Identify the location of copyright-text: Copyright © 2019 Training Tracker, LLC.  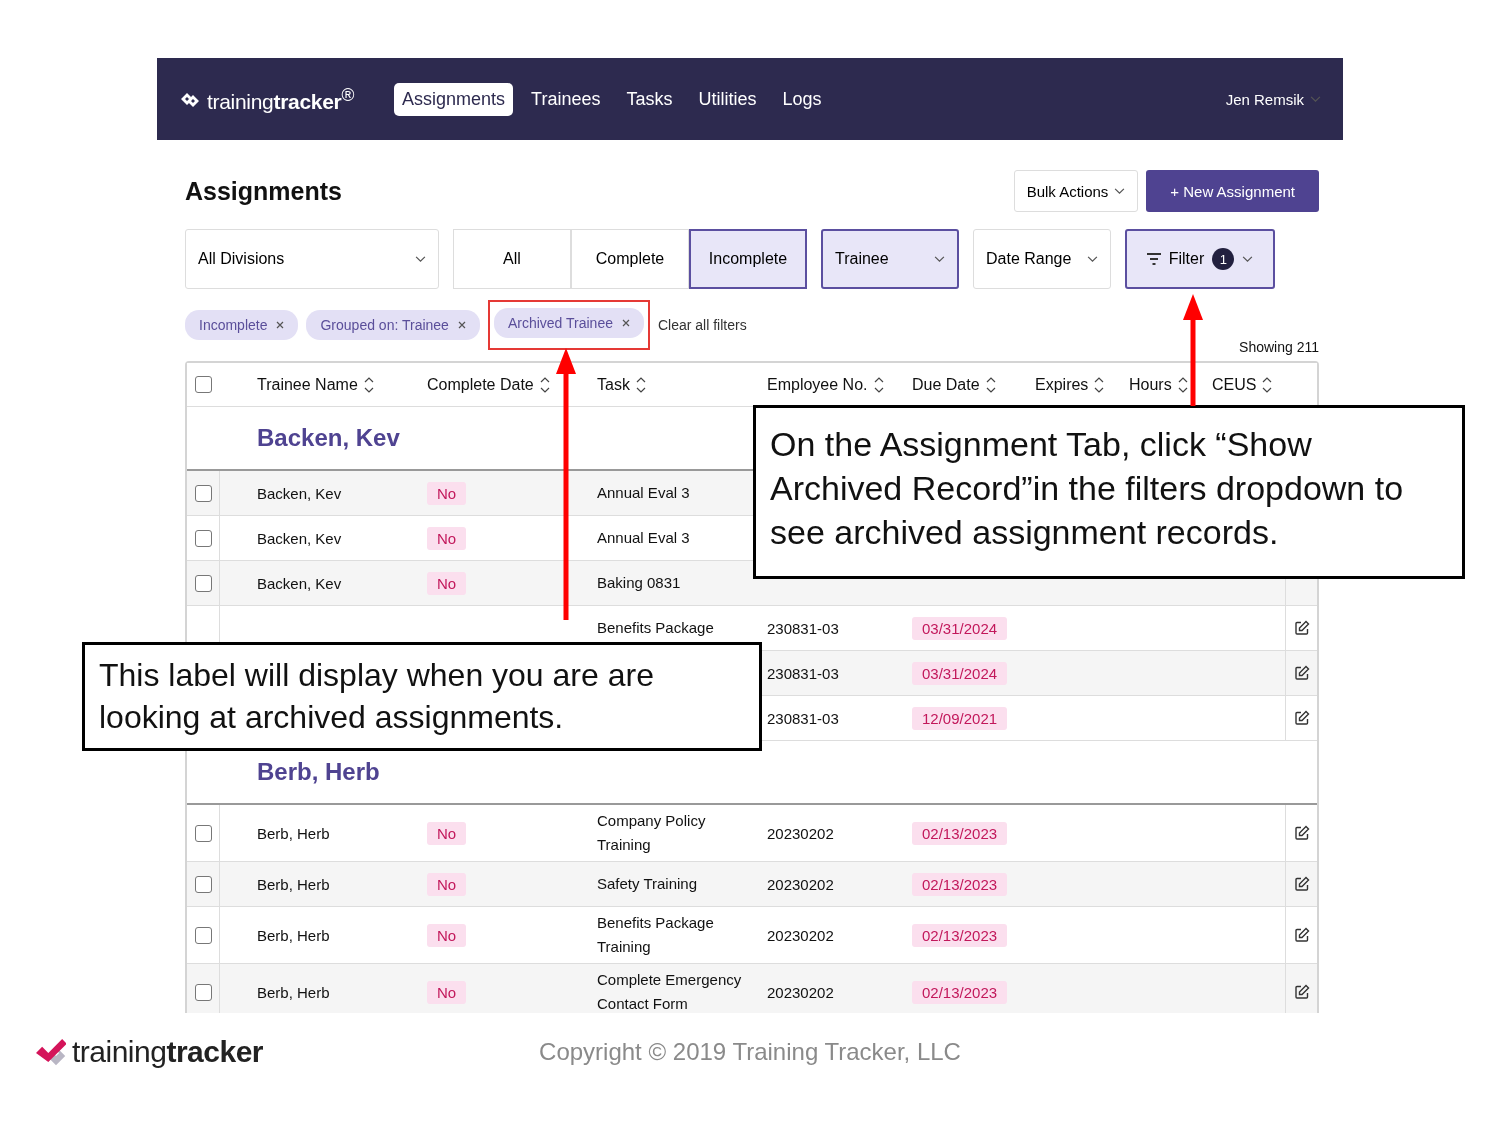
(750, 1052).